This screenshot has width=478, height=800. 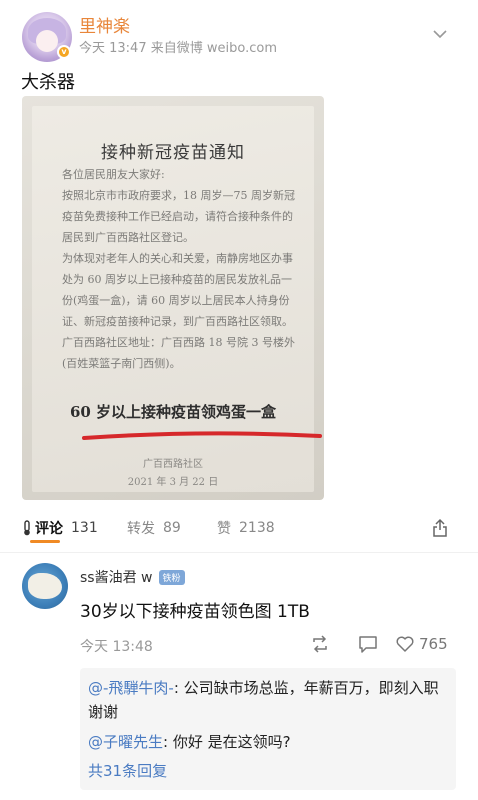 What do you see at coordinates (141, 529) in the screenshot?
I see `repost-label: 转发` at bounding box center [141, 529].